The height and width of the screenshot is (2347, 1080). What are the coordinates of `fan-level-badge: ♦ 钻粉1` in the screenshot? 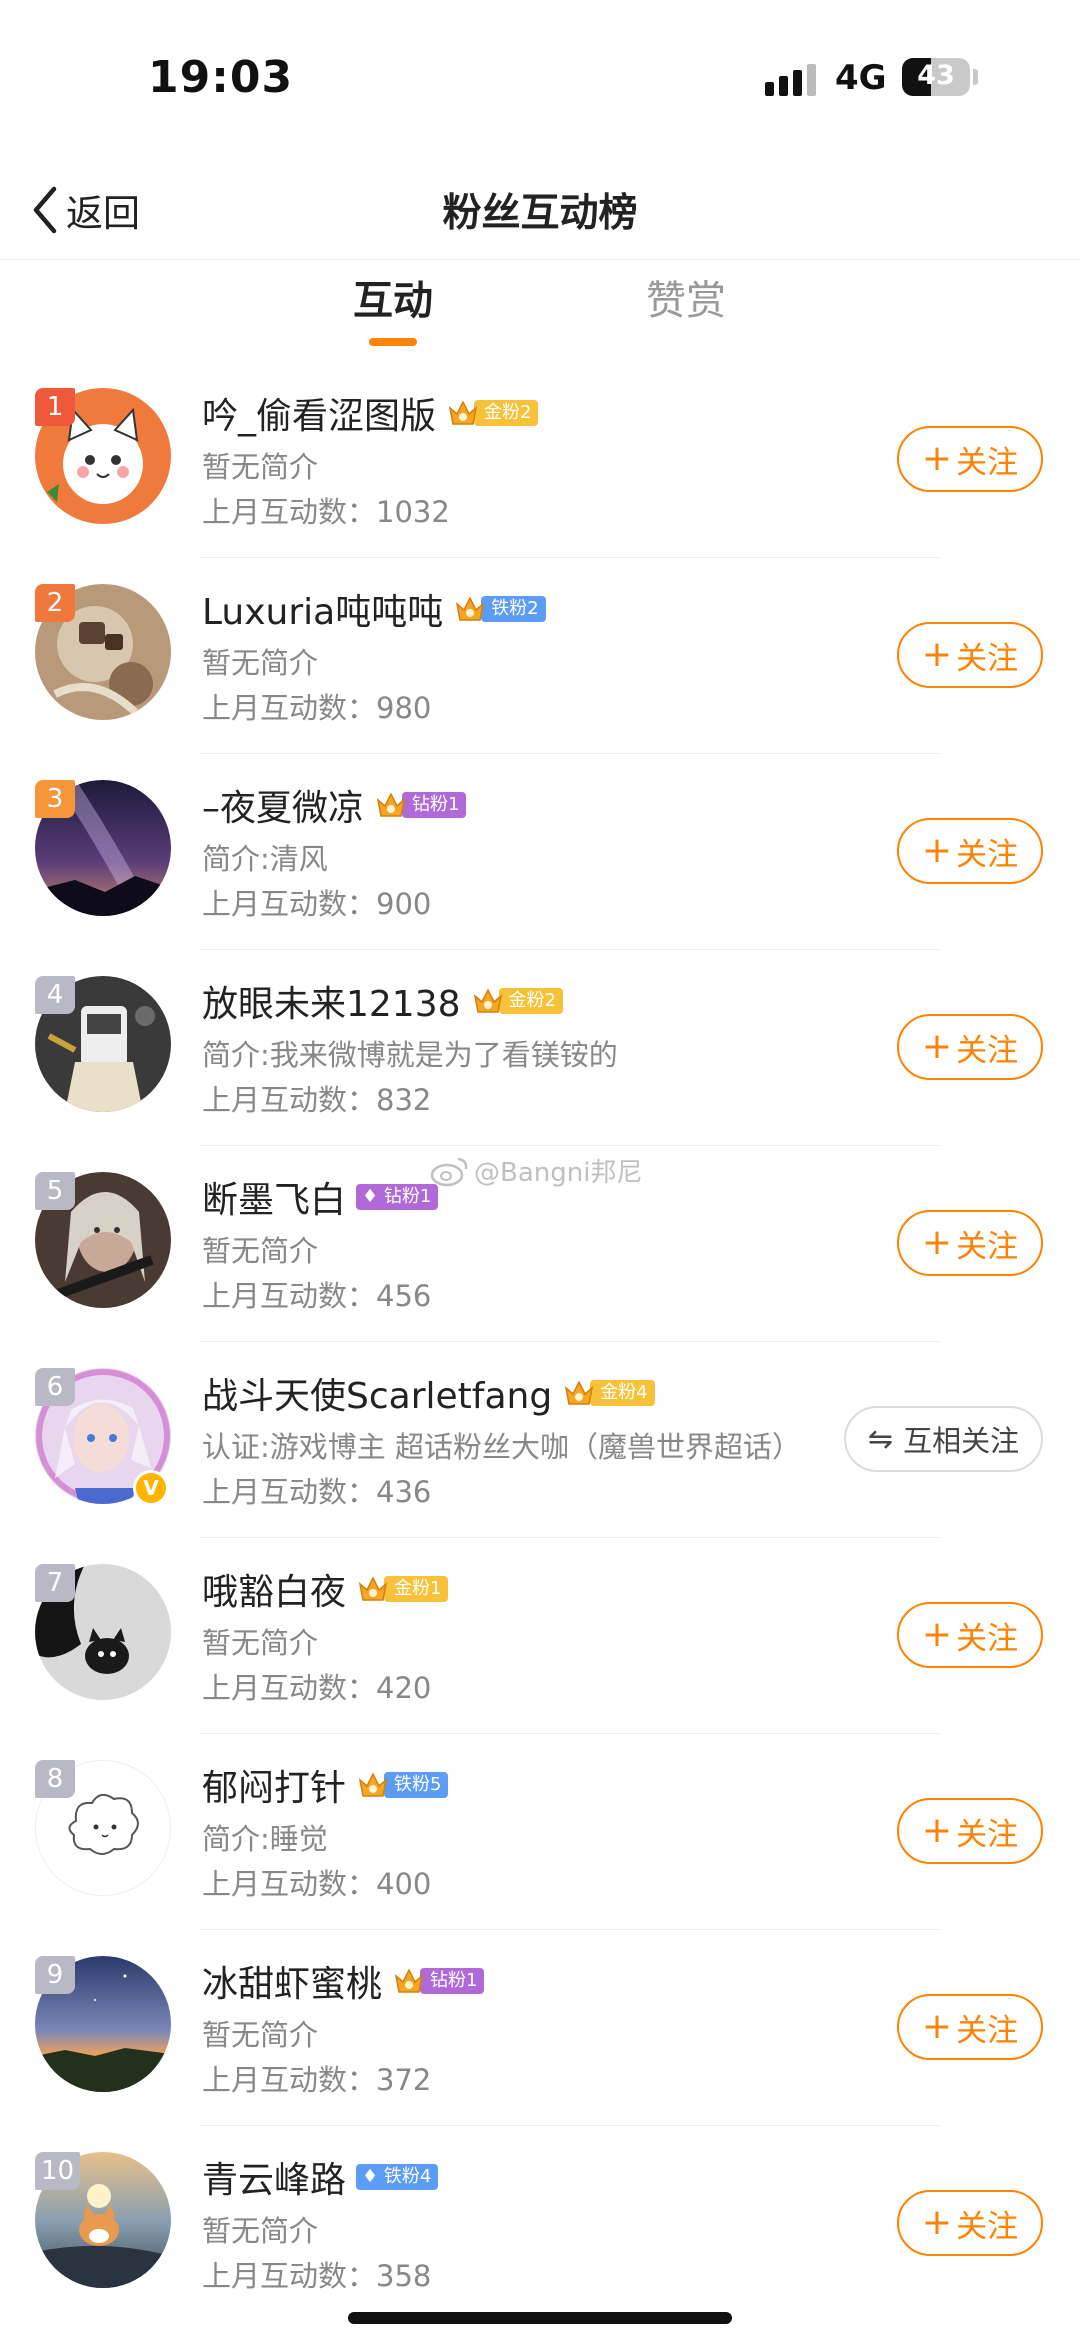 It's located at (397, 1197).